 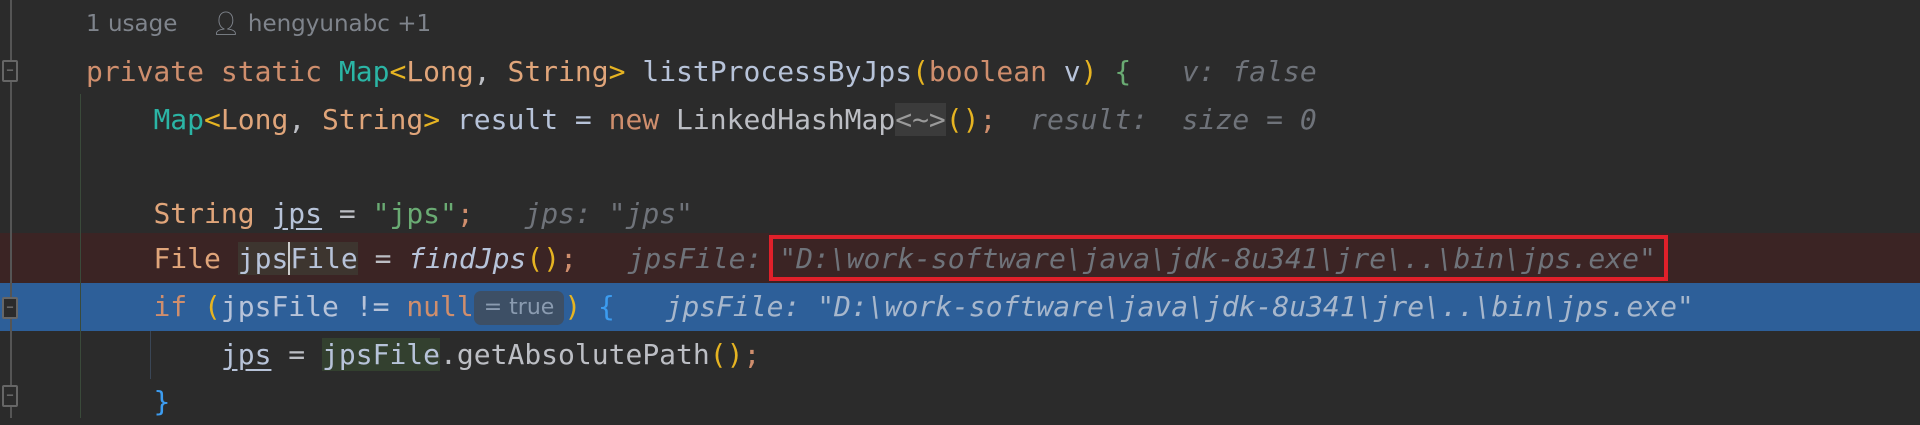 What do you see at coordinates (634, 119) in the screenshot?
I see `keyword: new` at bounding box center [634, 119].